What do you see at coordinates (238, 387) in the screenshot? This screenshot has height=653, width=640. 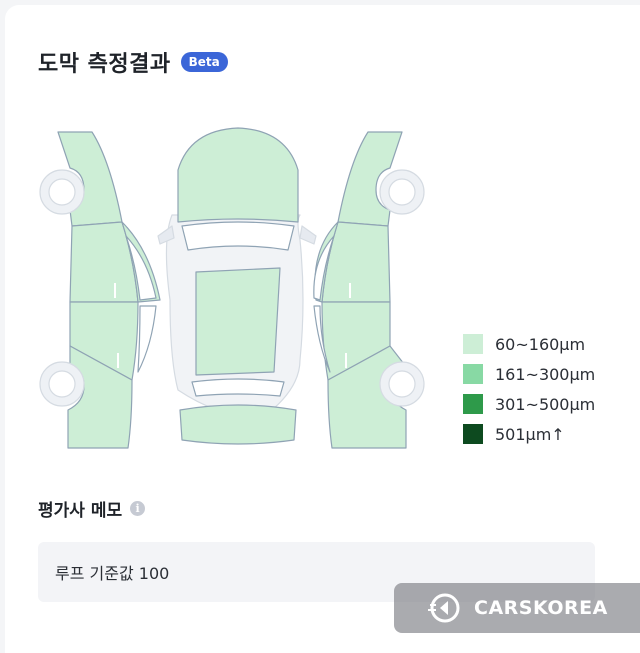 I see `rear-window-glass` at bounding box center [238, 387].